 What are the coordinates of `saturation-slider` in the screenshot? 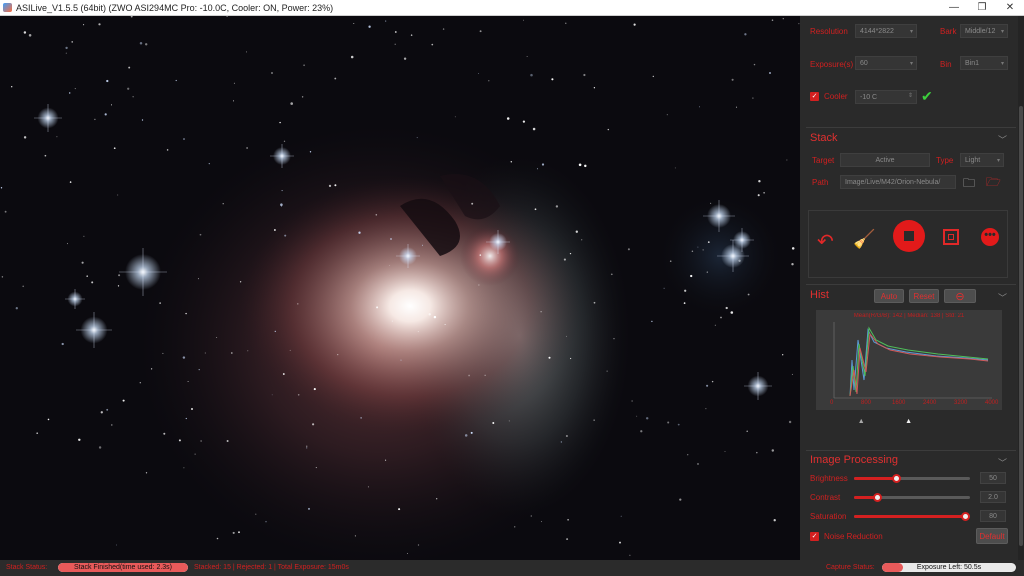 It's located at (912, 516).